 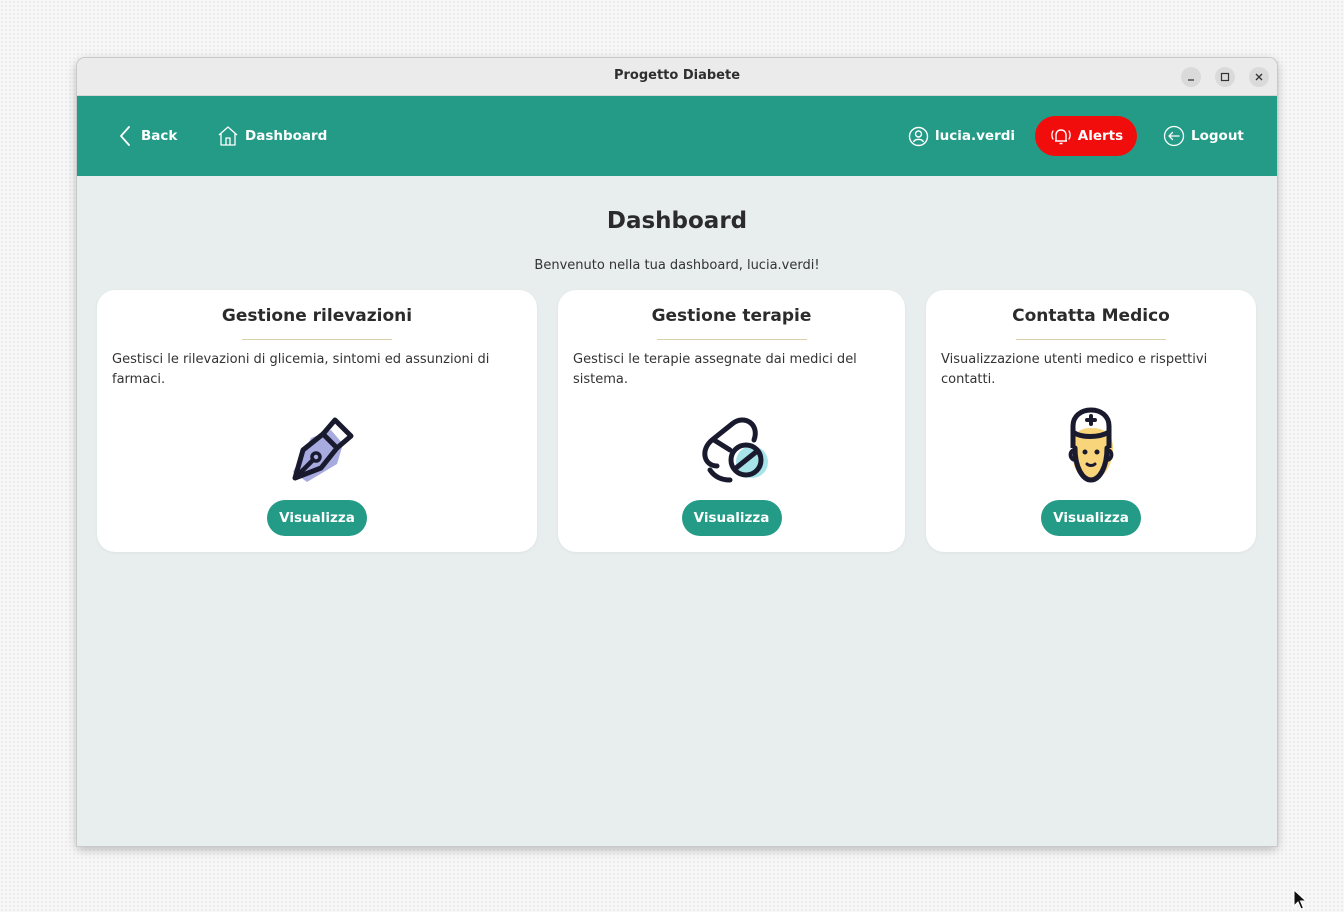 I want to click on close-icon, so click(x=1259, y=77).